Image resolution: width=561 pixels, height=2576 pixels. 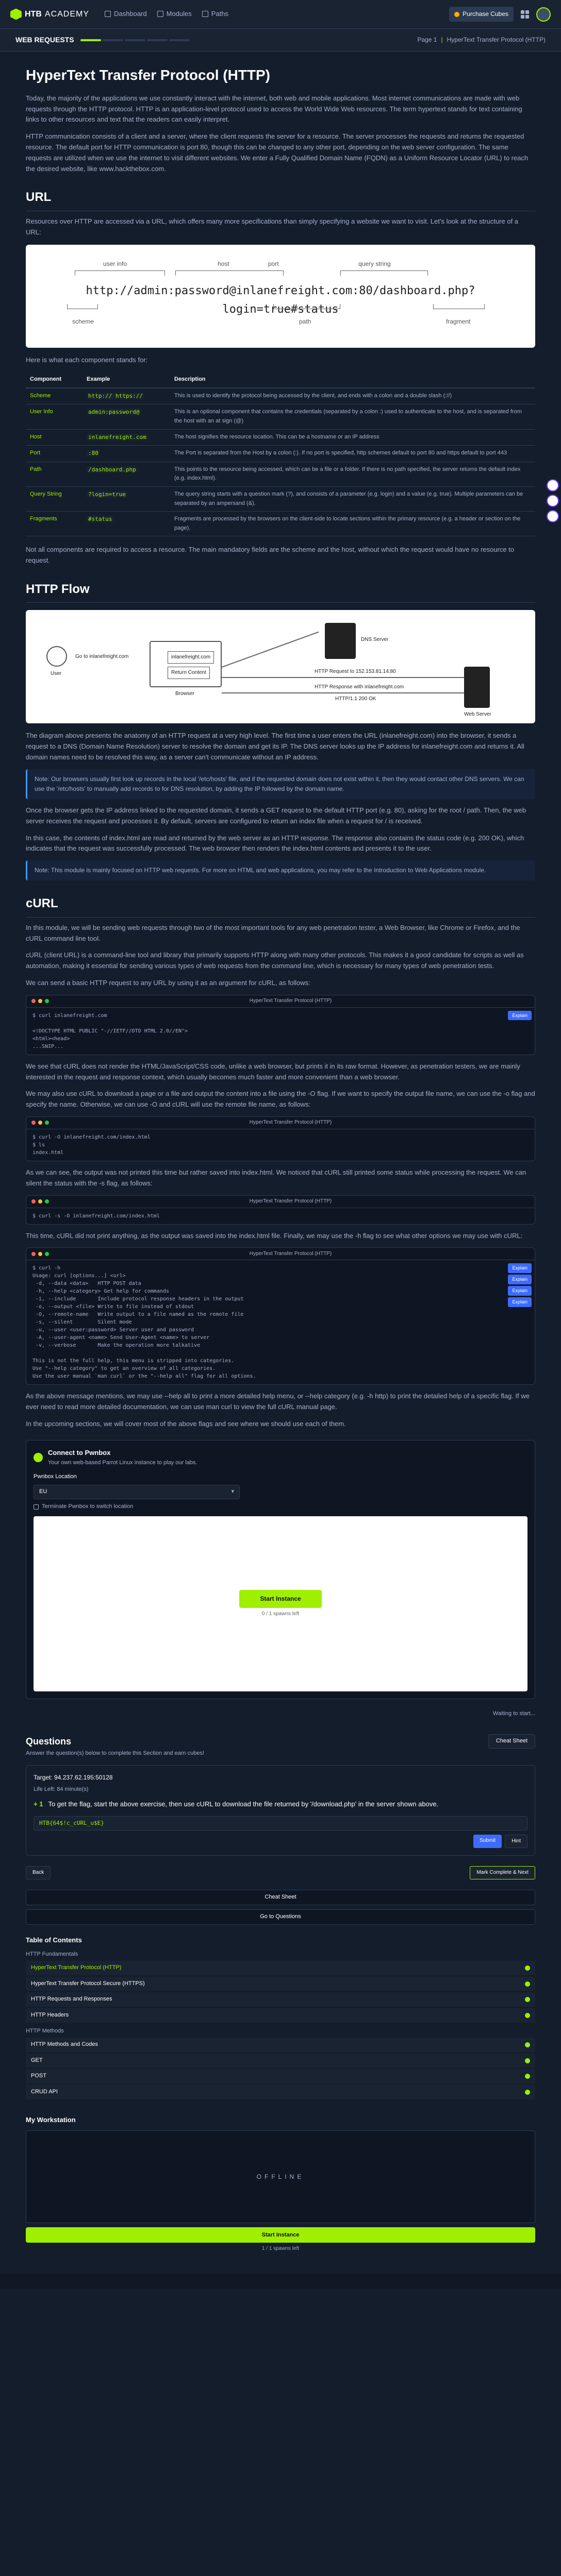 I want to click on apps-grid-icon, so click(x=525, y=14).